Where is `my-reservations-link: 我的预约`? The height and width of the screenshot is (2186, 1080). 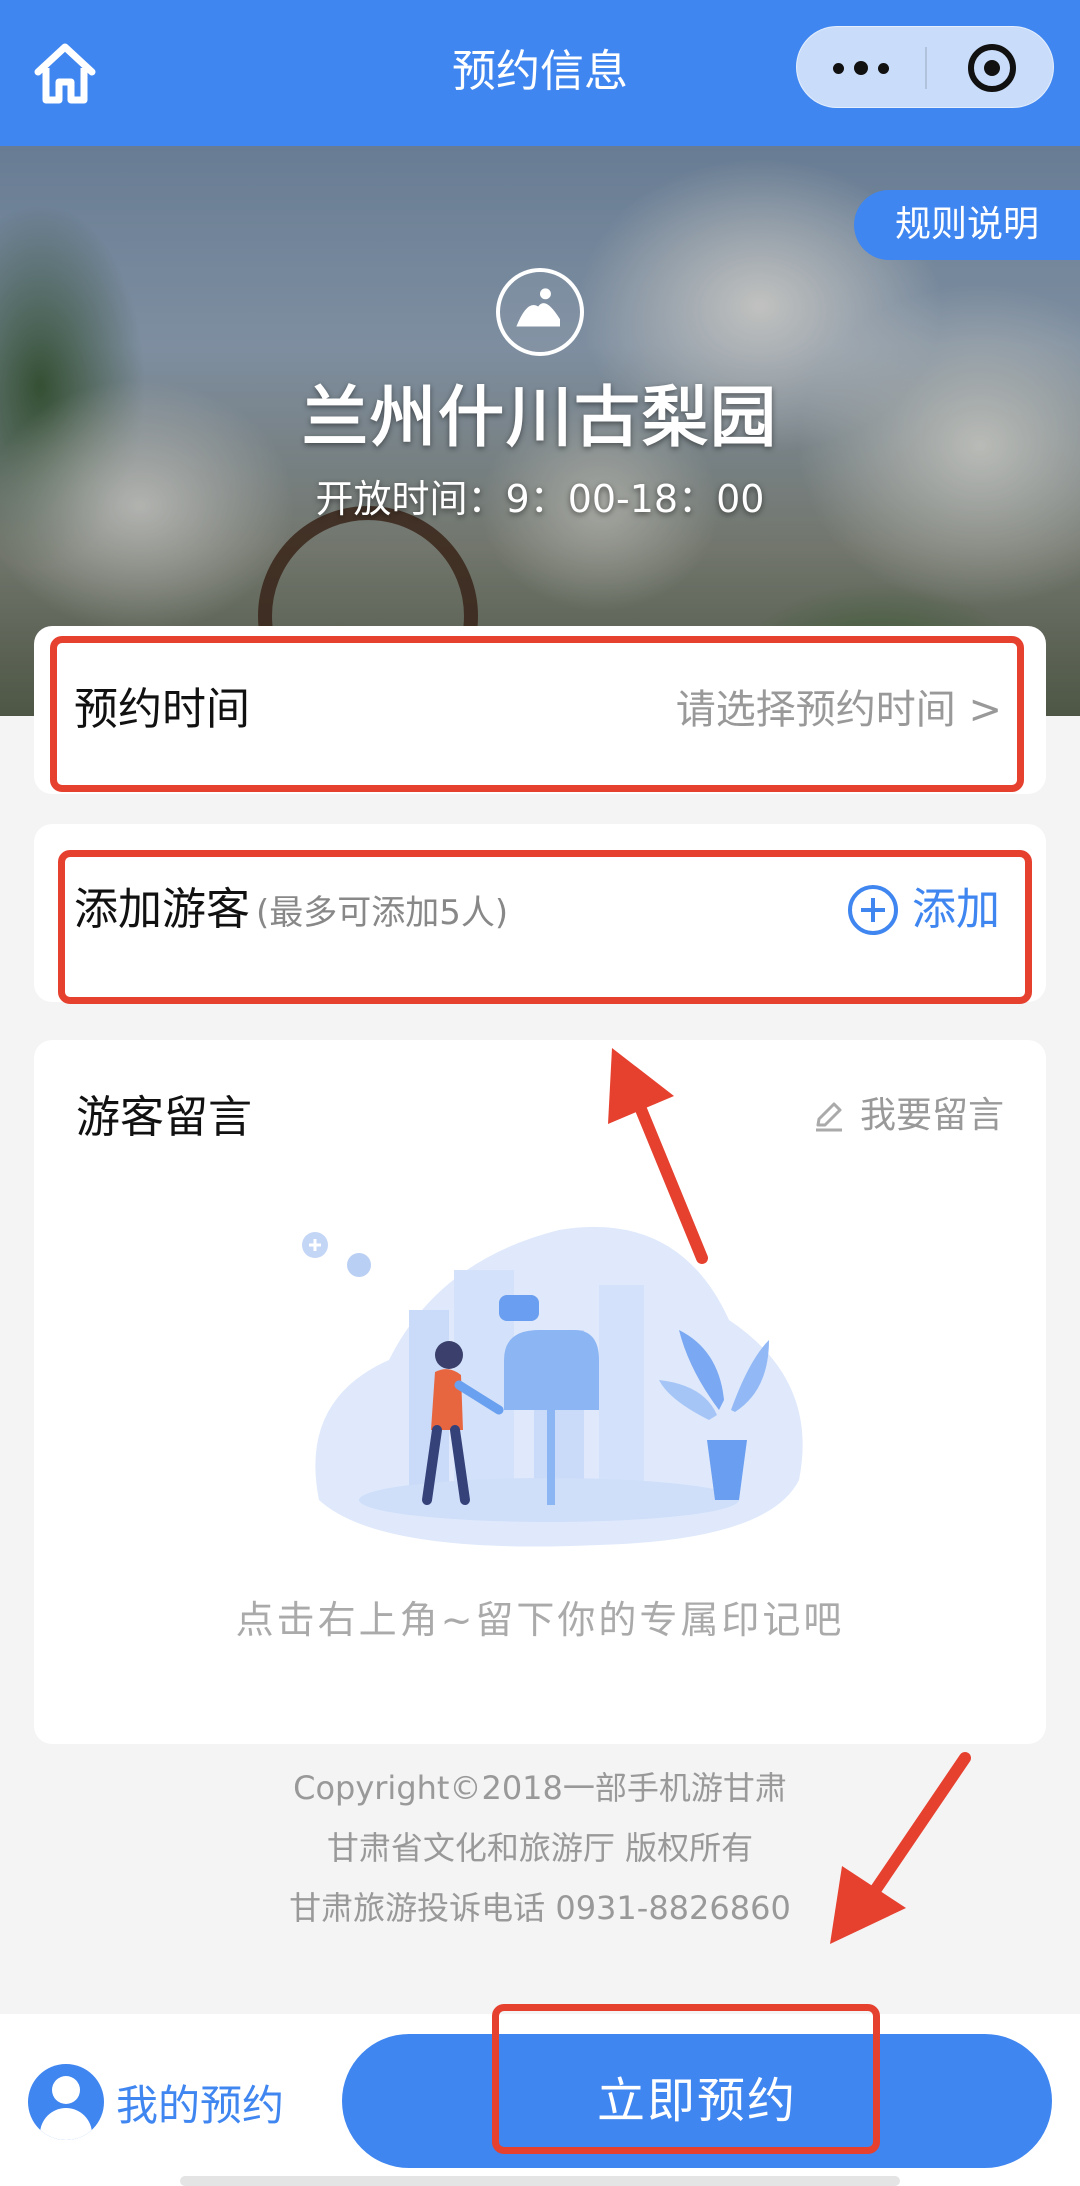 my-reservations-link: 我的预约 is located at coordinates (156, 2102).